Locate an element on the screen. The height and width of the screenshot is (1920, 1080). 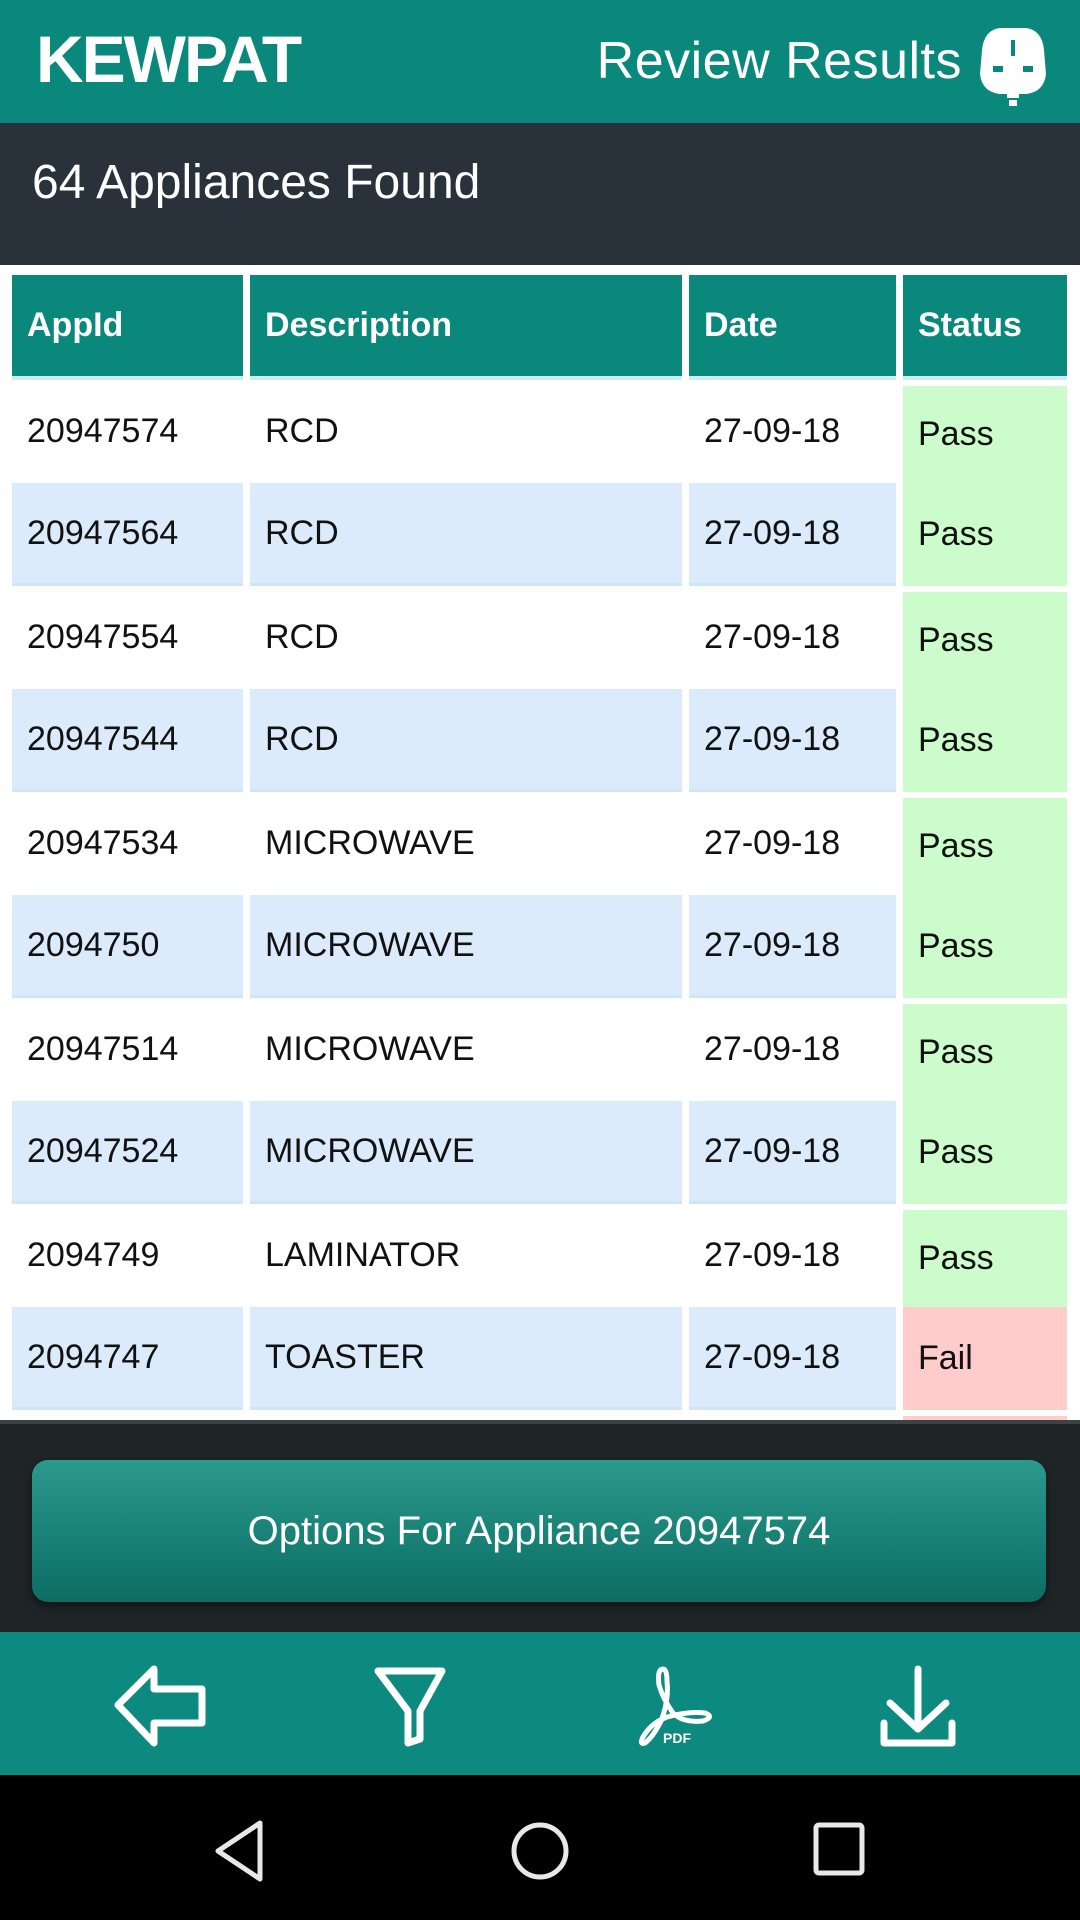
pdf-icon-text: PDF is located at coordinates (677, 1738).